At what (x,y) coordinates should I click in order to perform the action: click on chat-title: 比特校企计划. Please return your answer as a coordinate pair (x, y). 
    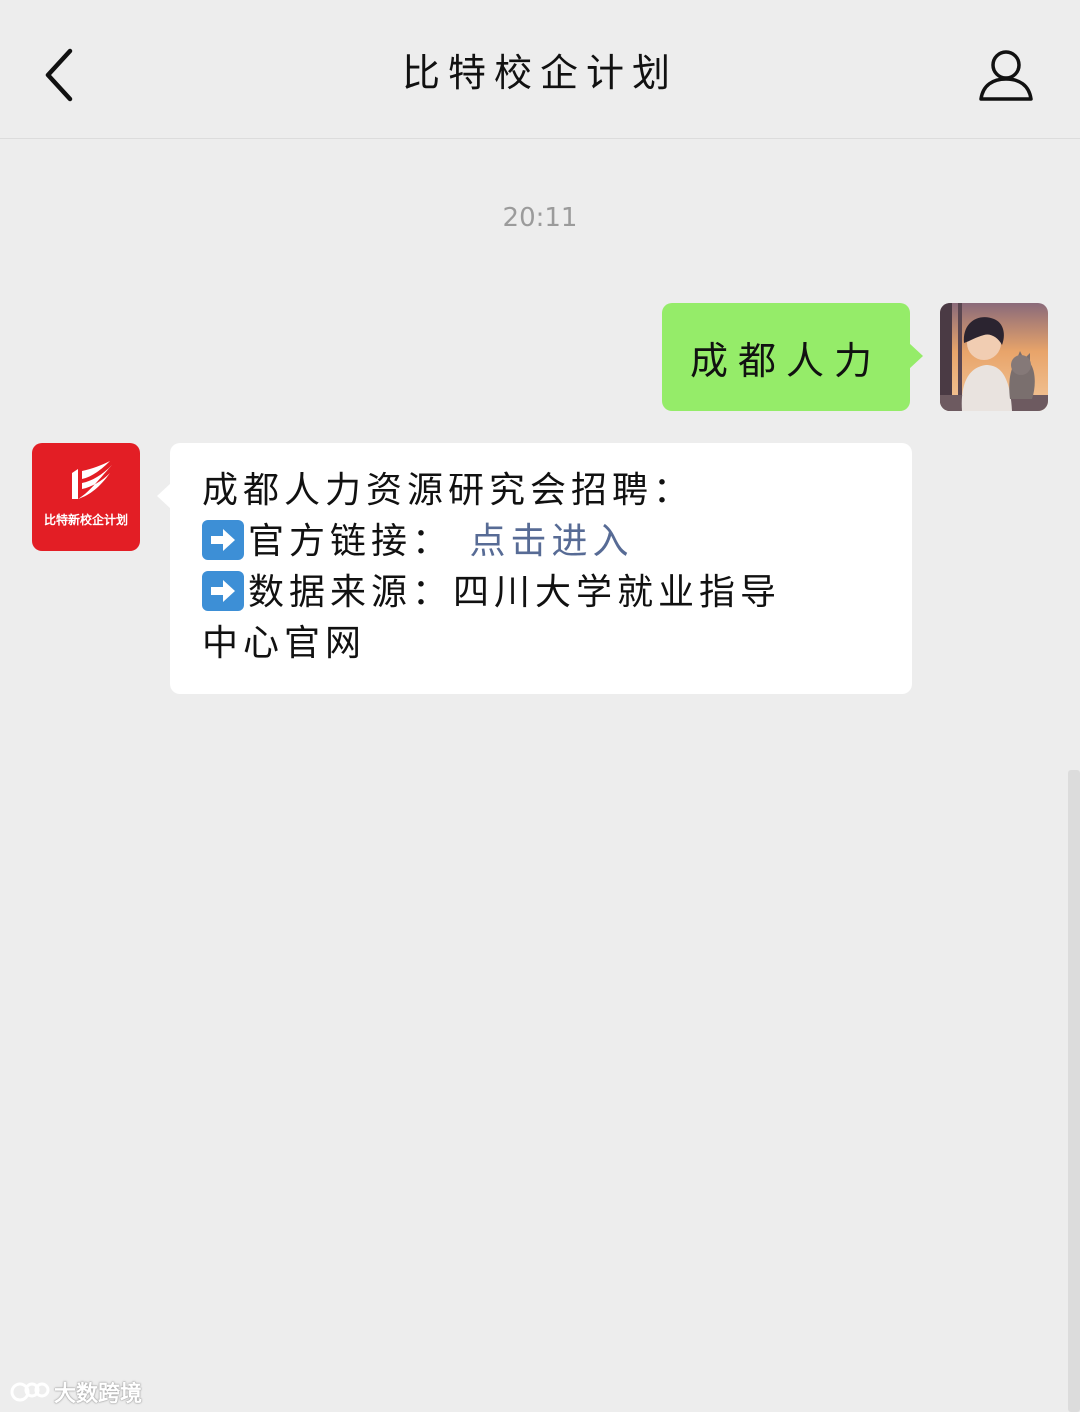
    Looking at the image, I should click on (539, 73).